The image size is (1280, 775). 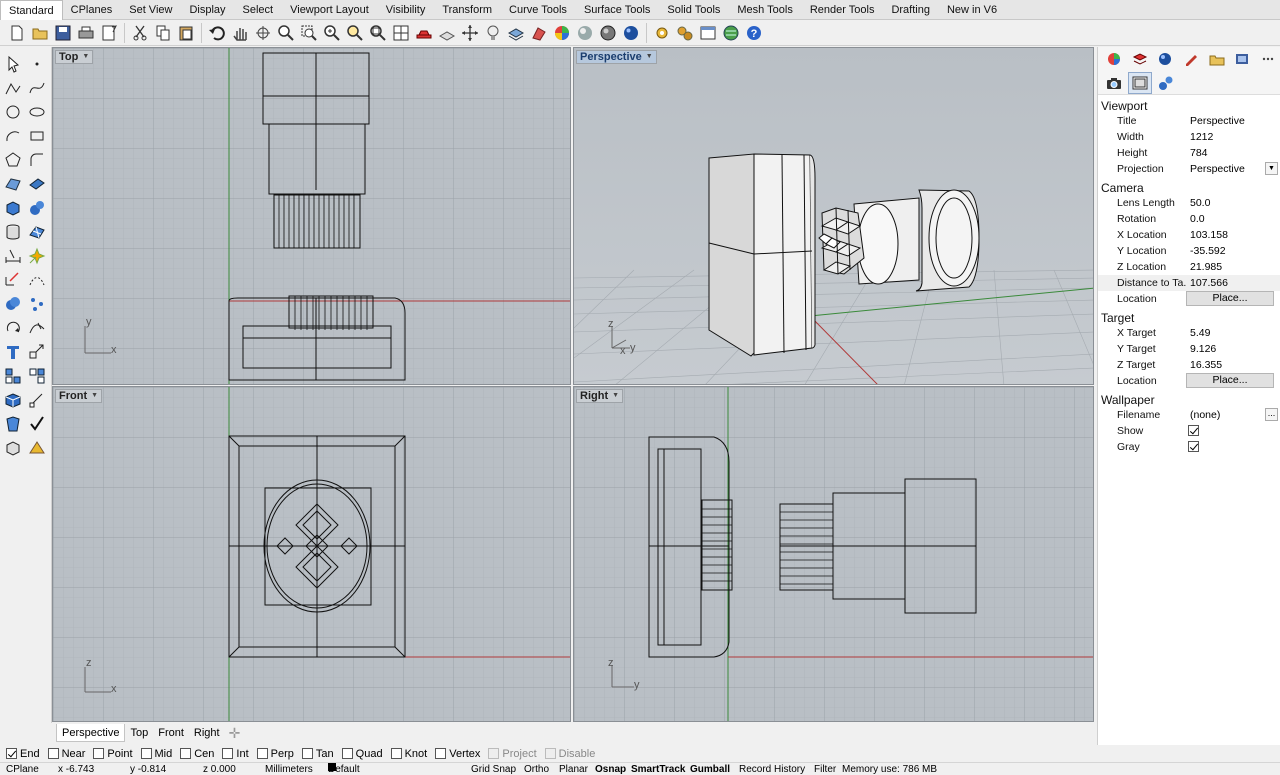 I want to click on osnap-tan: Tan, so click(x=317, y=754).